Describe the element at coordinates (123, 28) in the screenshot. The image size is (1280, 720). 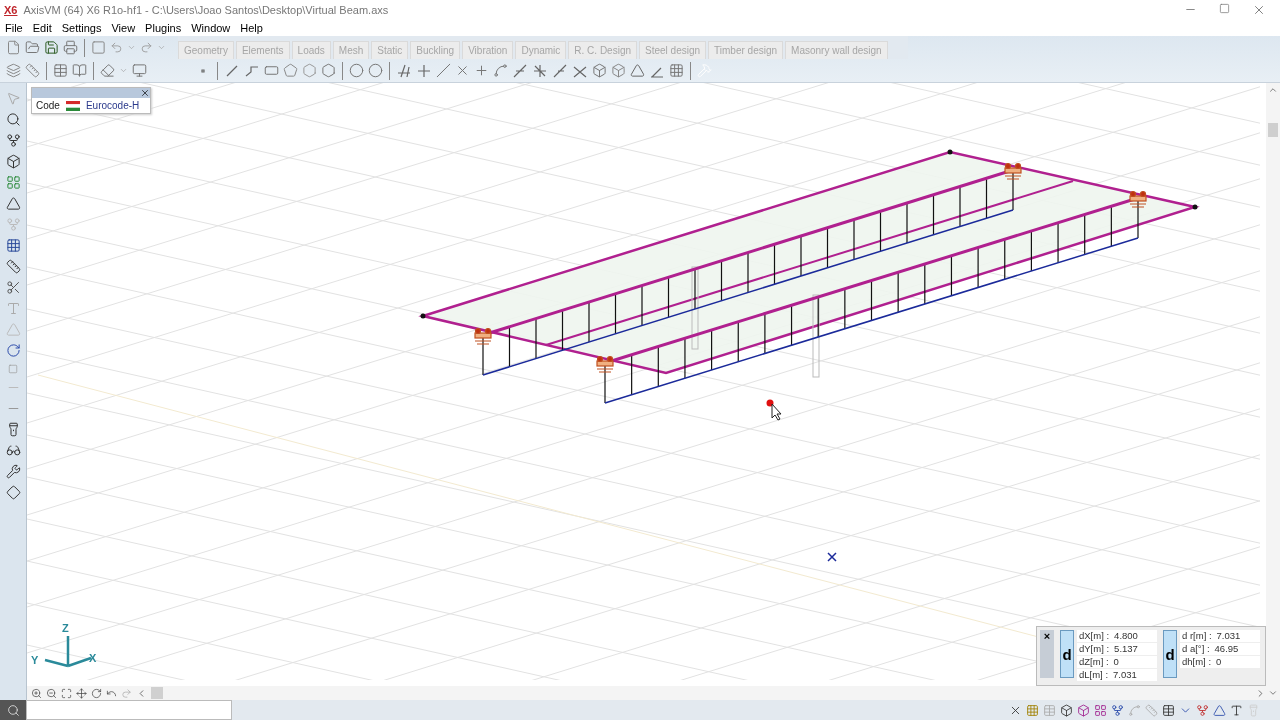
I see `menu-item: View` at that location.